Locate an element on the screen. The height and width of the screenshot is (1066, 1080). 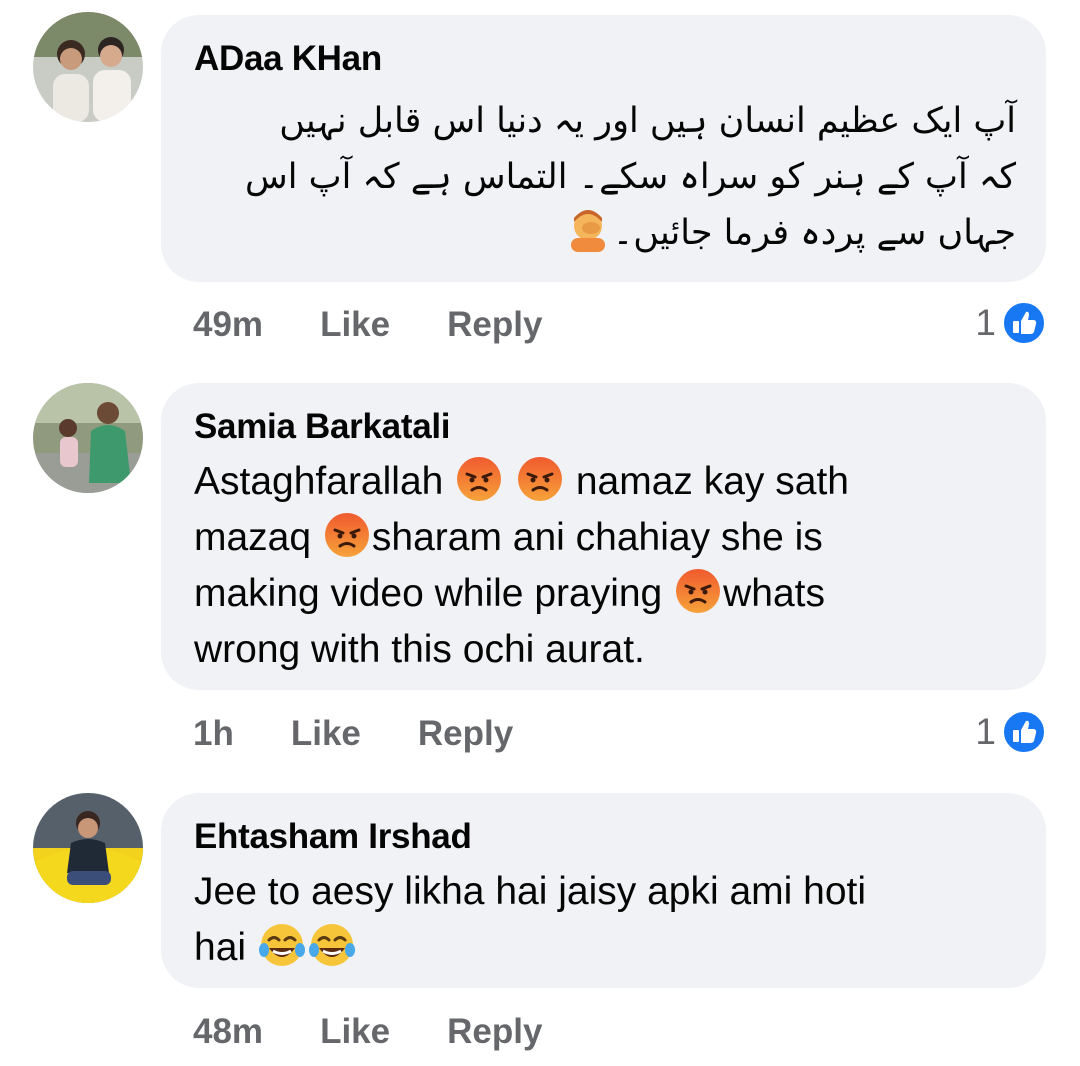
comment-text-segment: namaz kay sath is located at coordinates (707, 481).